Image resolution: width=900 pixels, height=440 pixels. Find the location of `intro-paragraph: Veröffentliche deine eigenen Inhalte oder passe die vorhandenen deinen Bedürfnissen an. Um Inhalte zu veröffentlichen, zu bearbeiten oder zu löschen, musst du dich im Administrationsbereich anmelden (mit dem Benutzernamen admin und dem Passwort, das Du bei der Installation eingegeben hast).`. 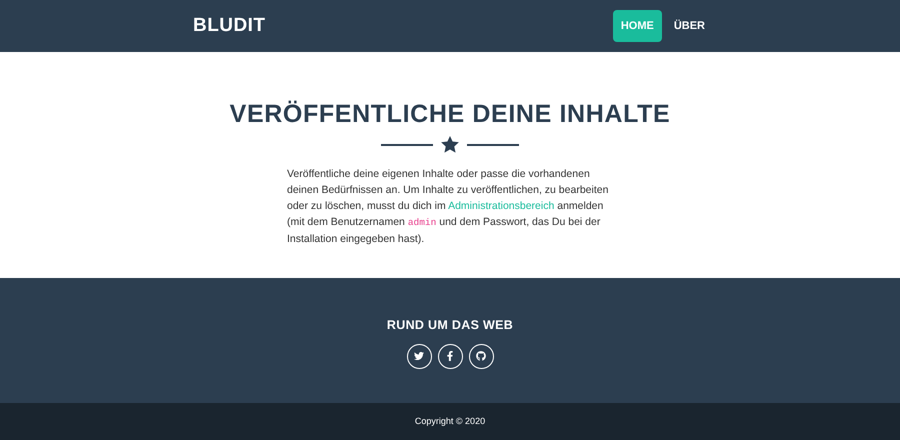

intro-paragraph: Veröffentliche deine eigenen Inhalte oder passe die vorhandenen deinen Bedürfnissen an. Um Inhalte zu veröffentlichen, zu bearbeiten oder zu löschen, musst du dich im Administrationsbereich anmelden (mit dem Benutzernamen admin und dem Passwort, das Du bei der Installation eingegeben hast). is located at coordinates (448, 207).